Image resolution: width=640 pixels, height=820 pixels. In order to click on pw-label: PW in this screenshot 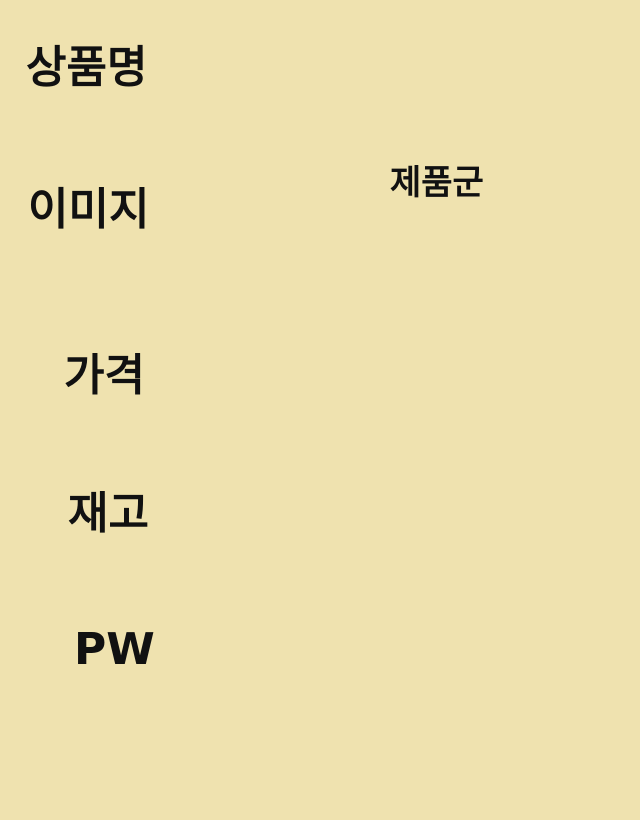, I will do `click(114, 649)`.